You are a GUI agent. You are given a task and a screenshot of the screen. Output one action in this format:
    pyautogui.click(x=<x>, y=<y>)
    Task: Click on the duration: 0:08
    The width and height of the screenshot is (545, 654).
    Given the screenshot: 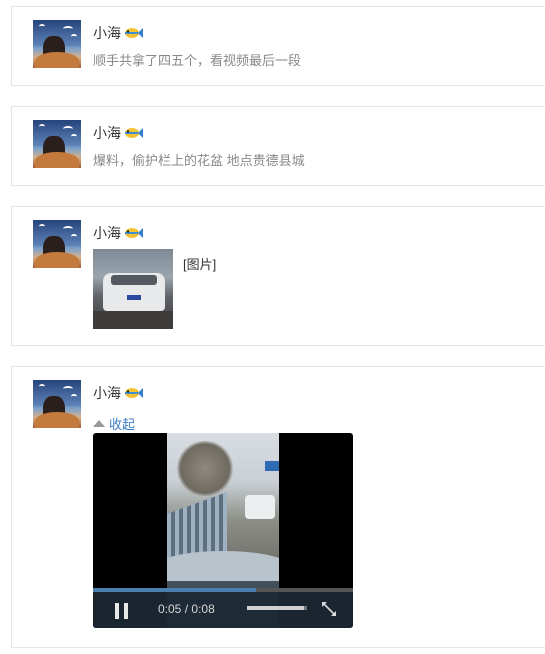 What is the action you would take?
    pyautogui.click(x=203, y=609)
    